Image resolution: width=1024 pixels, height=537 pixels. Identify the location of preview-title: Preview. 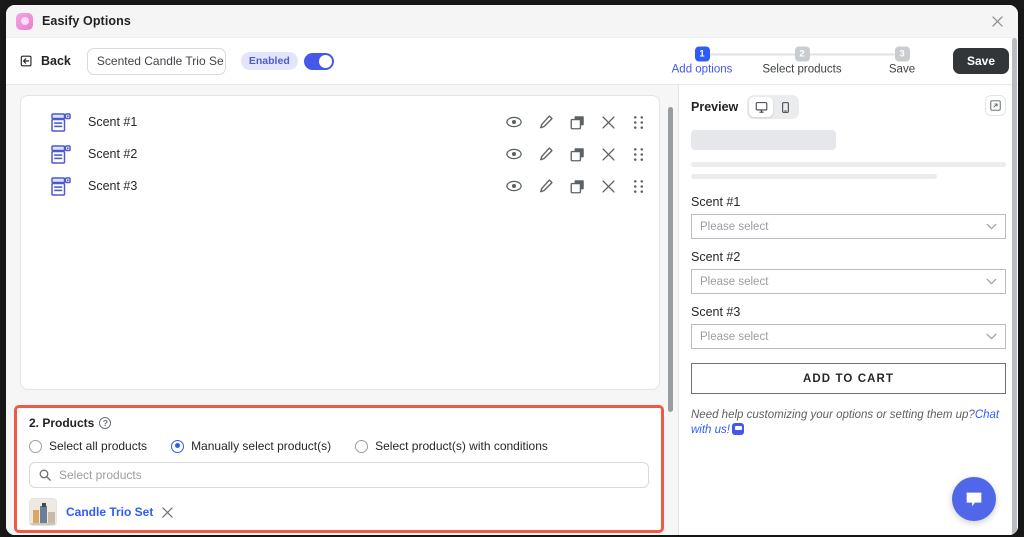
(715, 107).